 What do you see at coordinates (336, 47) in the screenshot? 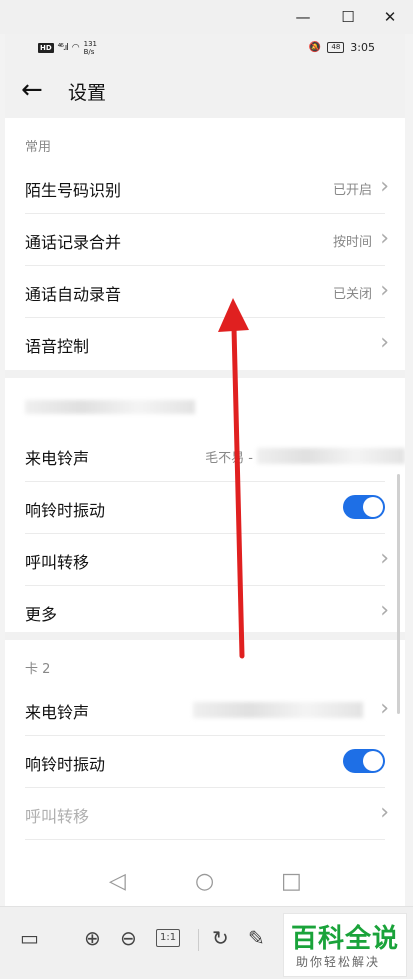
I see `battery-icon: 48` at bounding box center [336, 47].